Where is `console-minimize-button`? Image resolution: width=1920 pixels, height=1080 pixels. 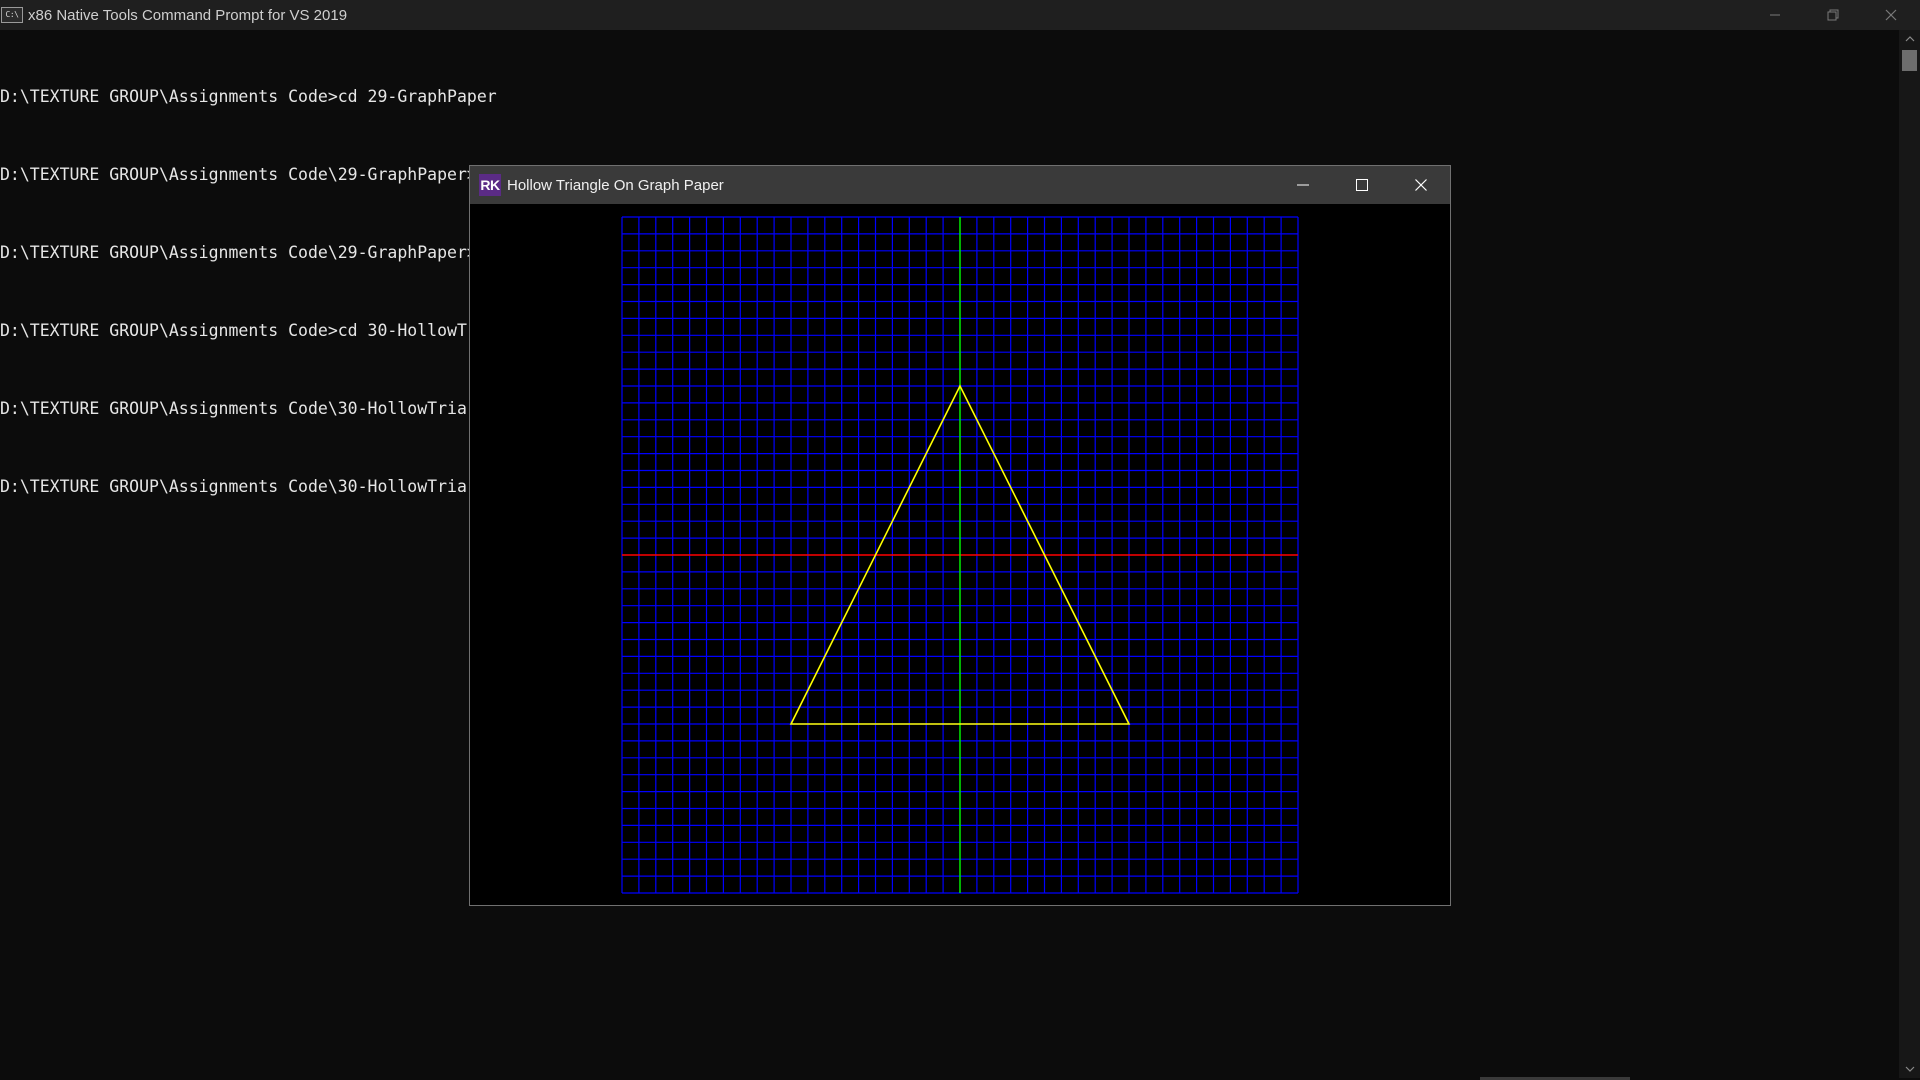
console-minimize-button is located at coordinates (1775, 15).